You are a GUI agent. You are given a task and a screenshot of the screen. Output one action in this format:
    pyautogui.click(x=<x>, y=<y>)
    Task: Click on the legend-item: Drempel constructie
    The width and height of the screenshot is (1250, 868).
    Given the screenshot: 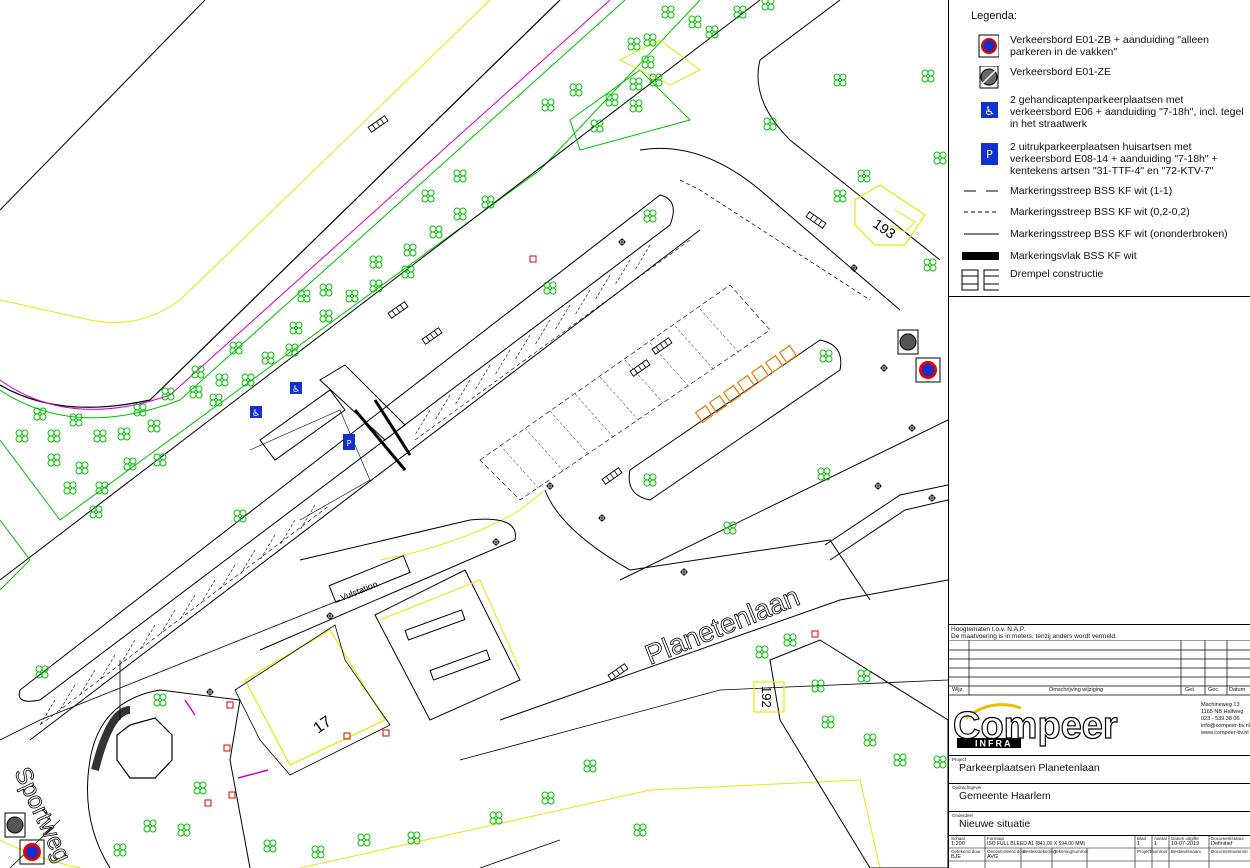 What is the action you would take?
    pyautogui.click(x=1104, y=281)
    